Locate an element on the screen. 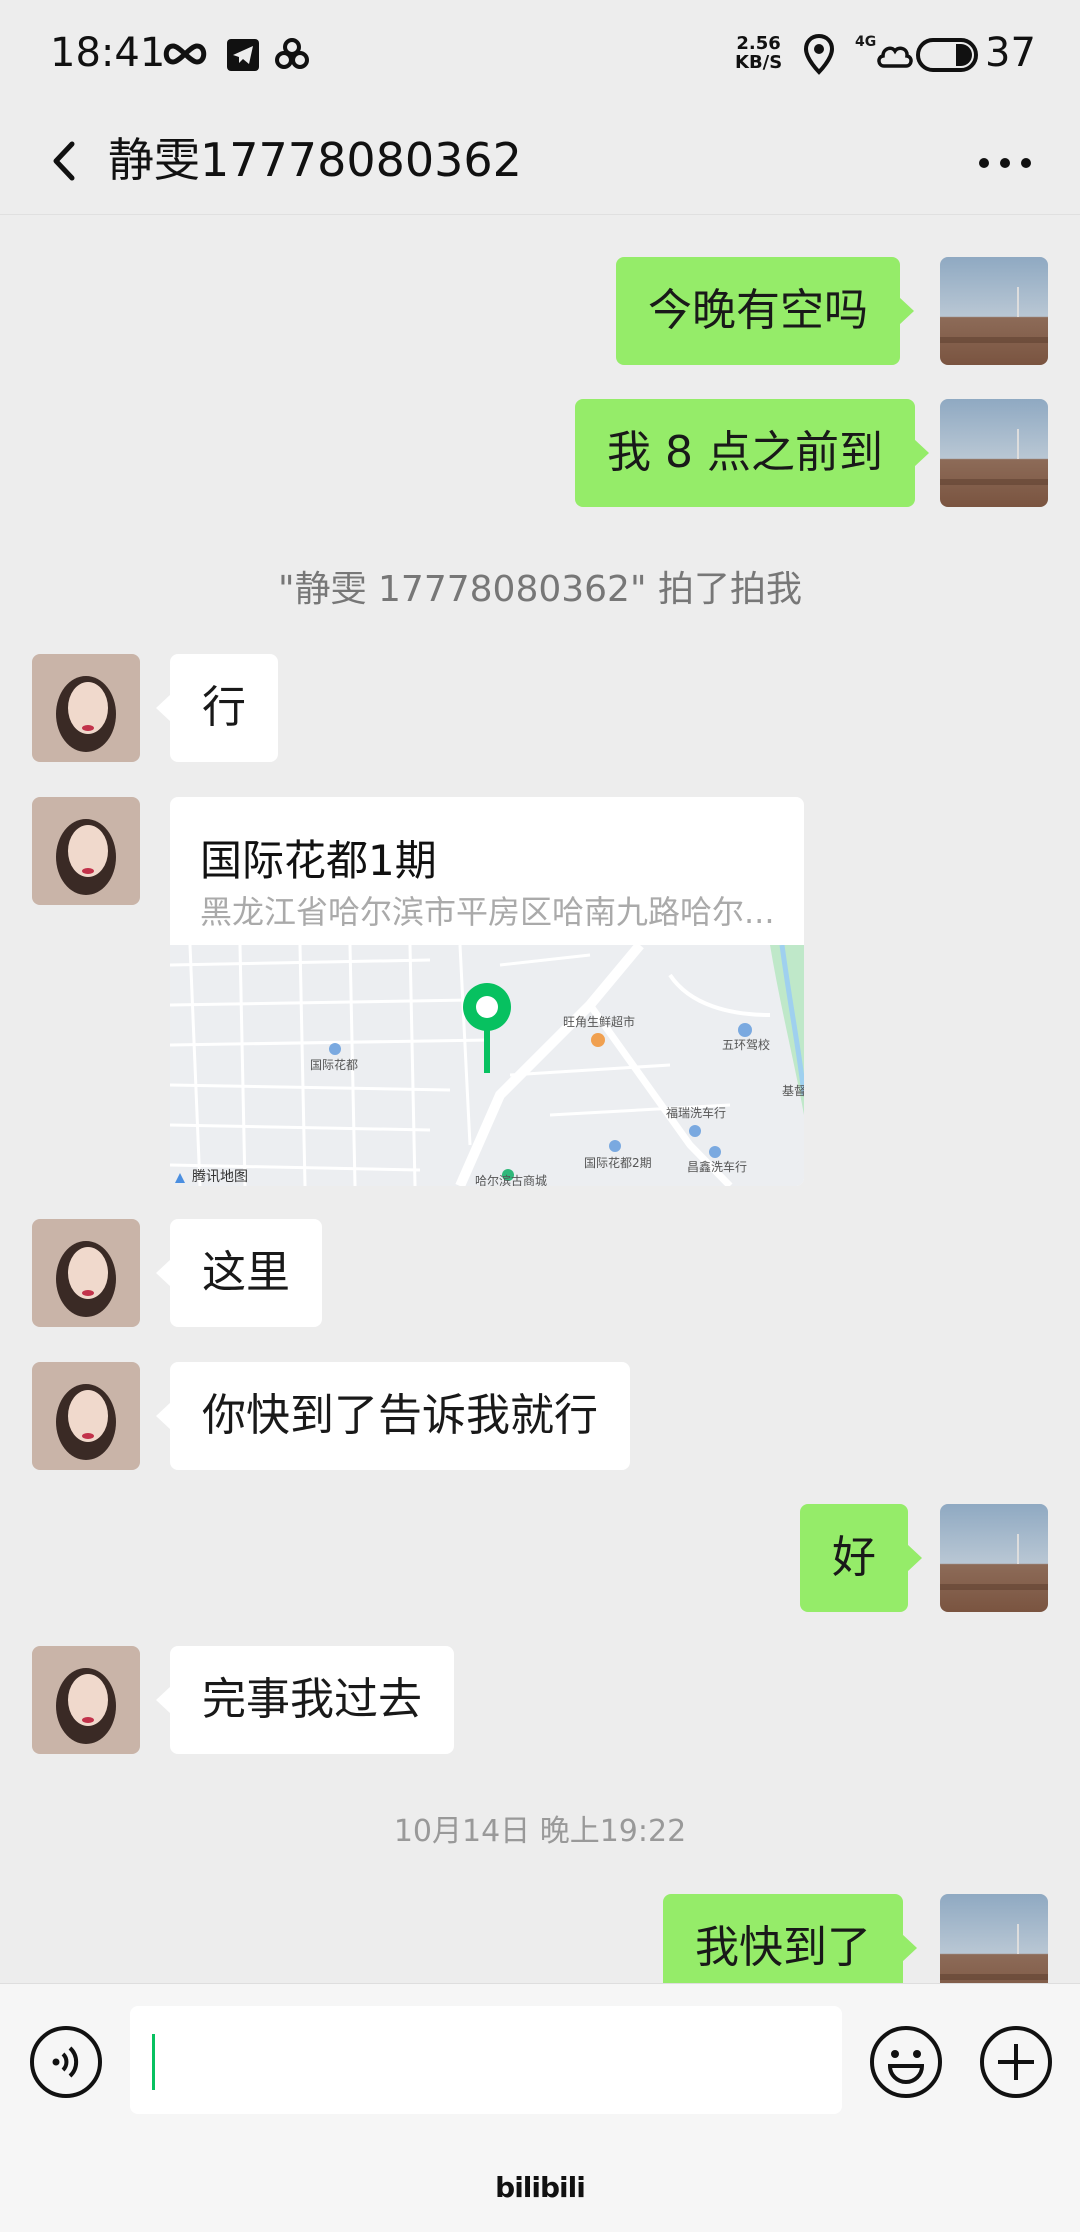 The image size is (1080, 2232). bottom-bar: bilibili is located at coordinates (540, 2177).